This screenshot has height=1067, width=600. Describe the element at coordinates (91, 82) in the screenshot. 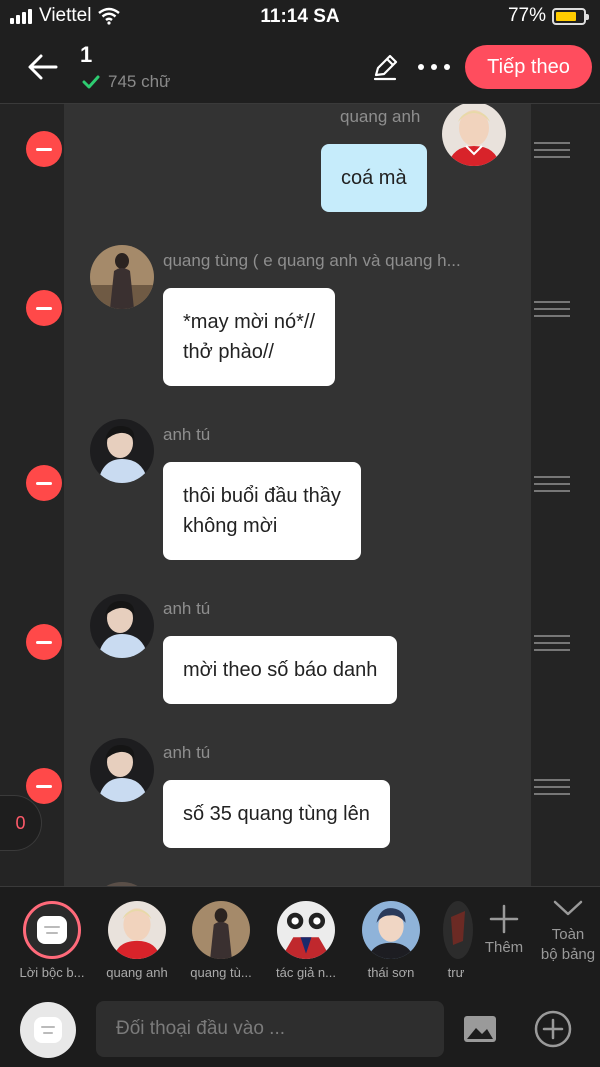

I see `check-icon` at that location.